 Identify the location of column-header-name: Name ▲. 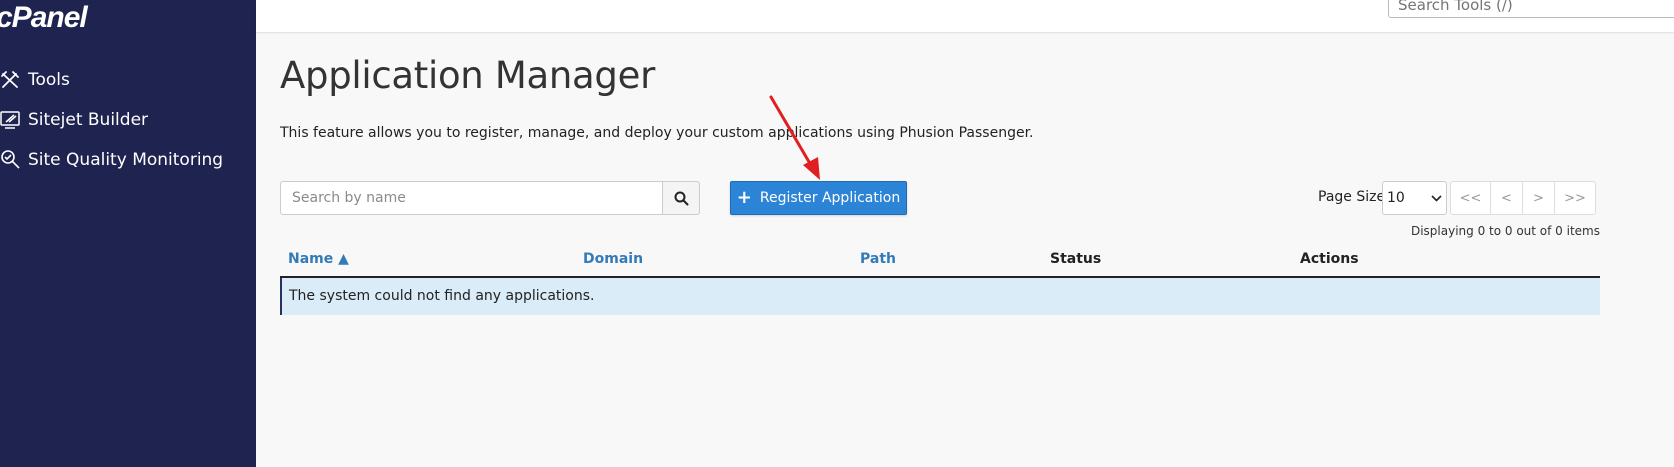
(318, 259).